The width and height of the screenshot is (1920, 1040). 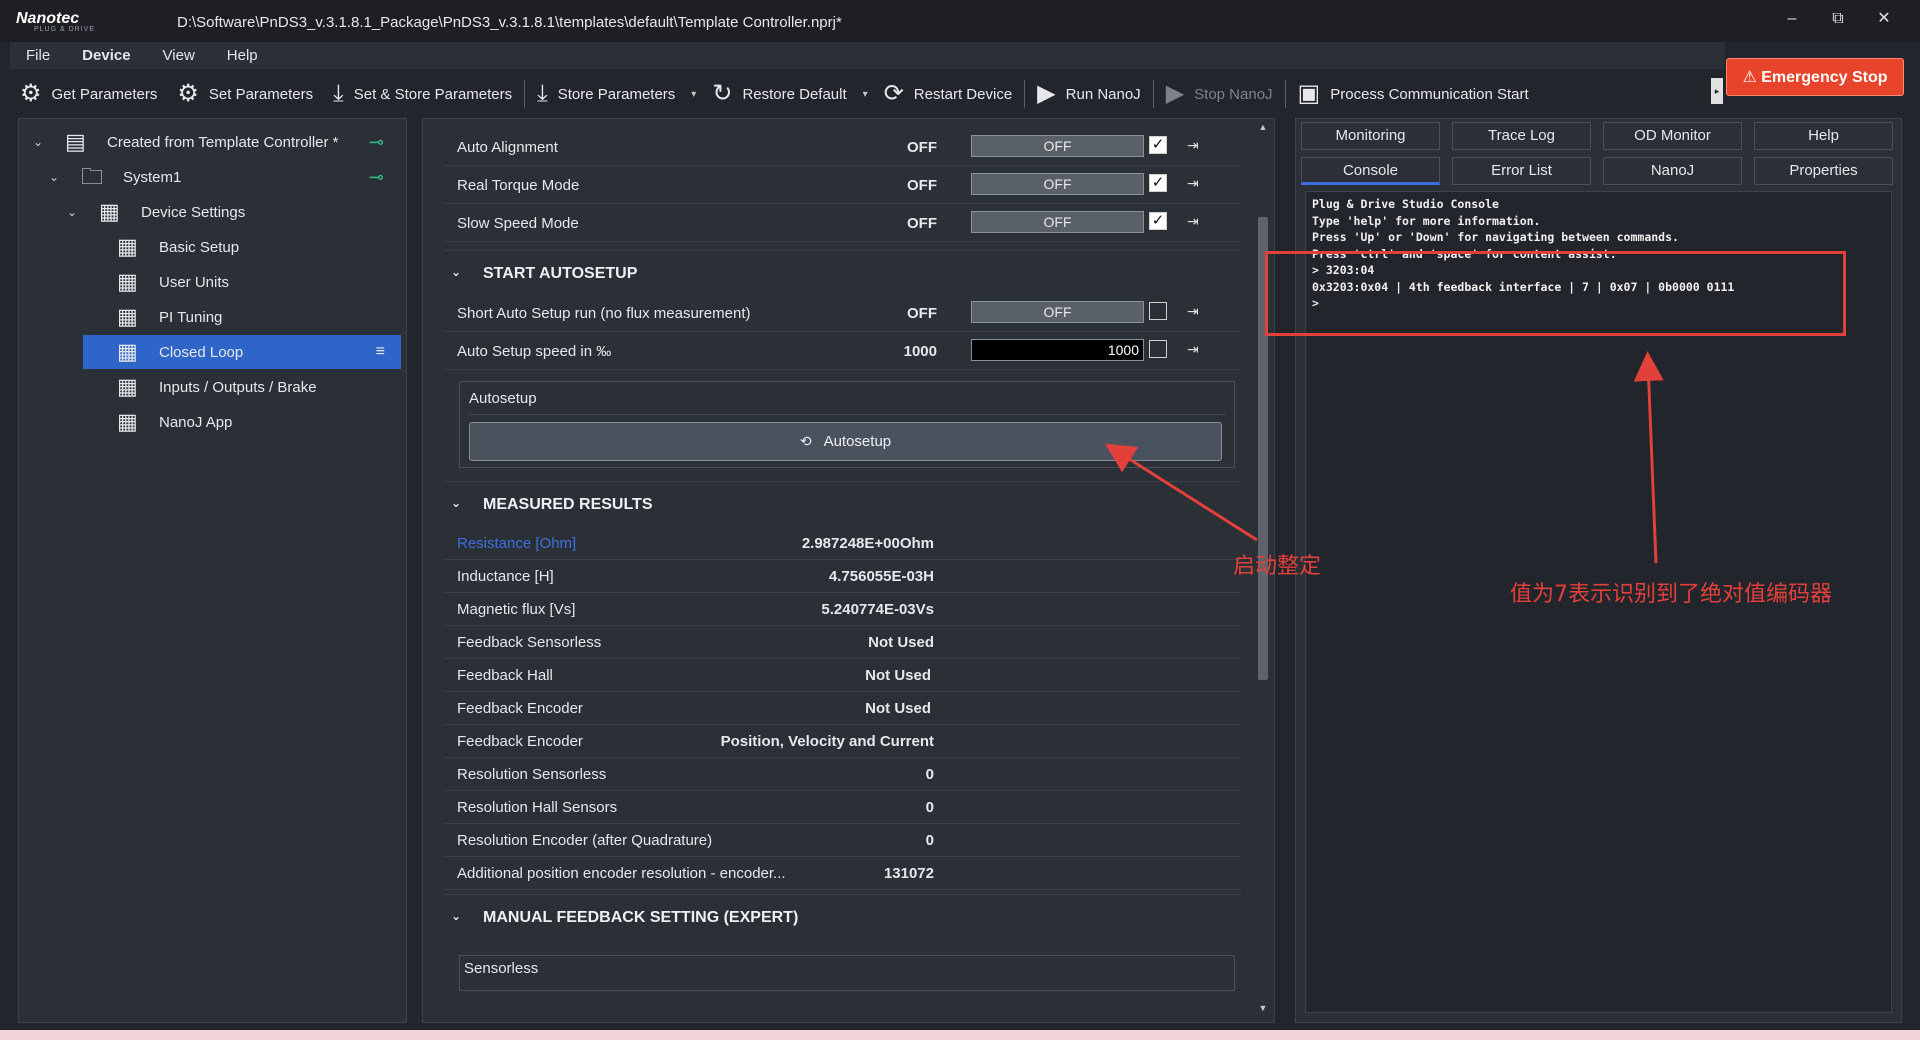 I want to click on arrow-to-console, so click(x=1648, y=457).